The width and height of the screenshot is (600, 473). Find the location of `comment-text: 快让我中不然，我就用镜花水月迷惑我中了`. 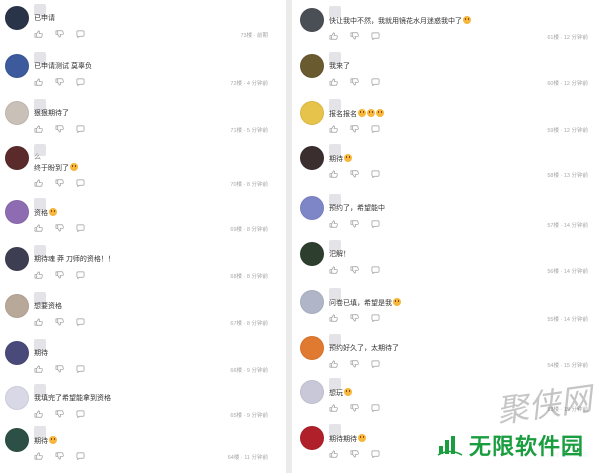

comment-text: 快让我中不然，我就用镜花水月迷惑我中了 is located at coordinates (400, 21).